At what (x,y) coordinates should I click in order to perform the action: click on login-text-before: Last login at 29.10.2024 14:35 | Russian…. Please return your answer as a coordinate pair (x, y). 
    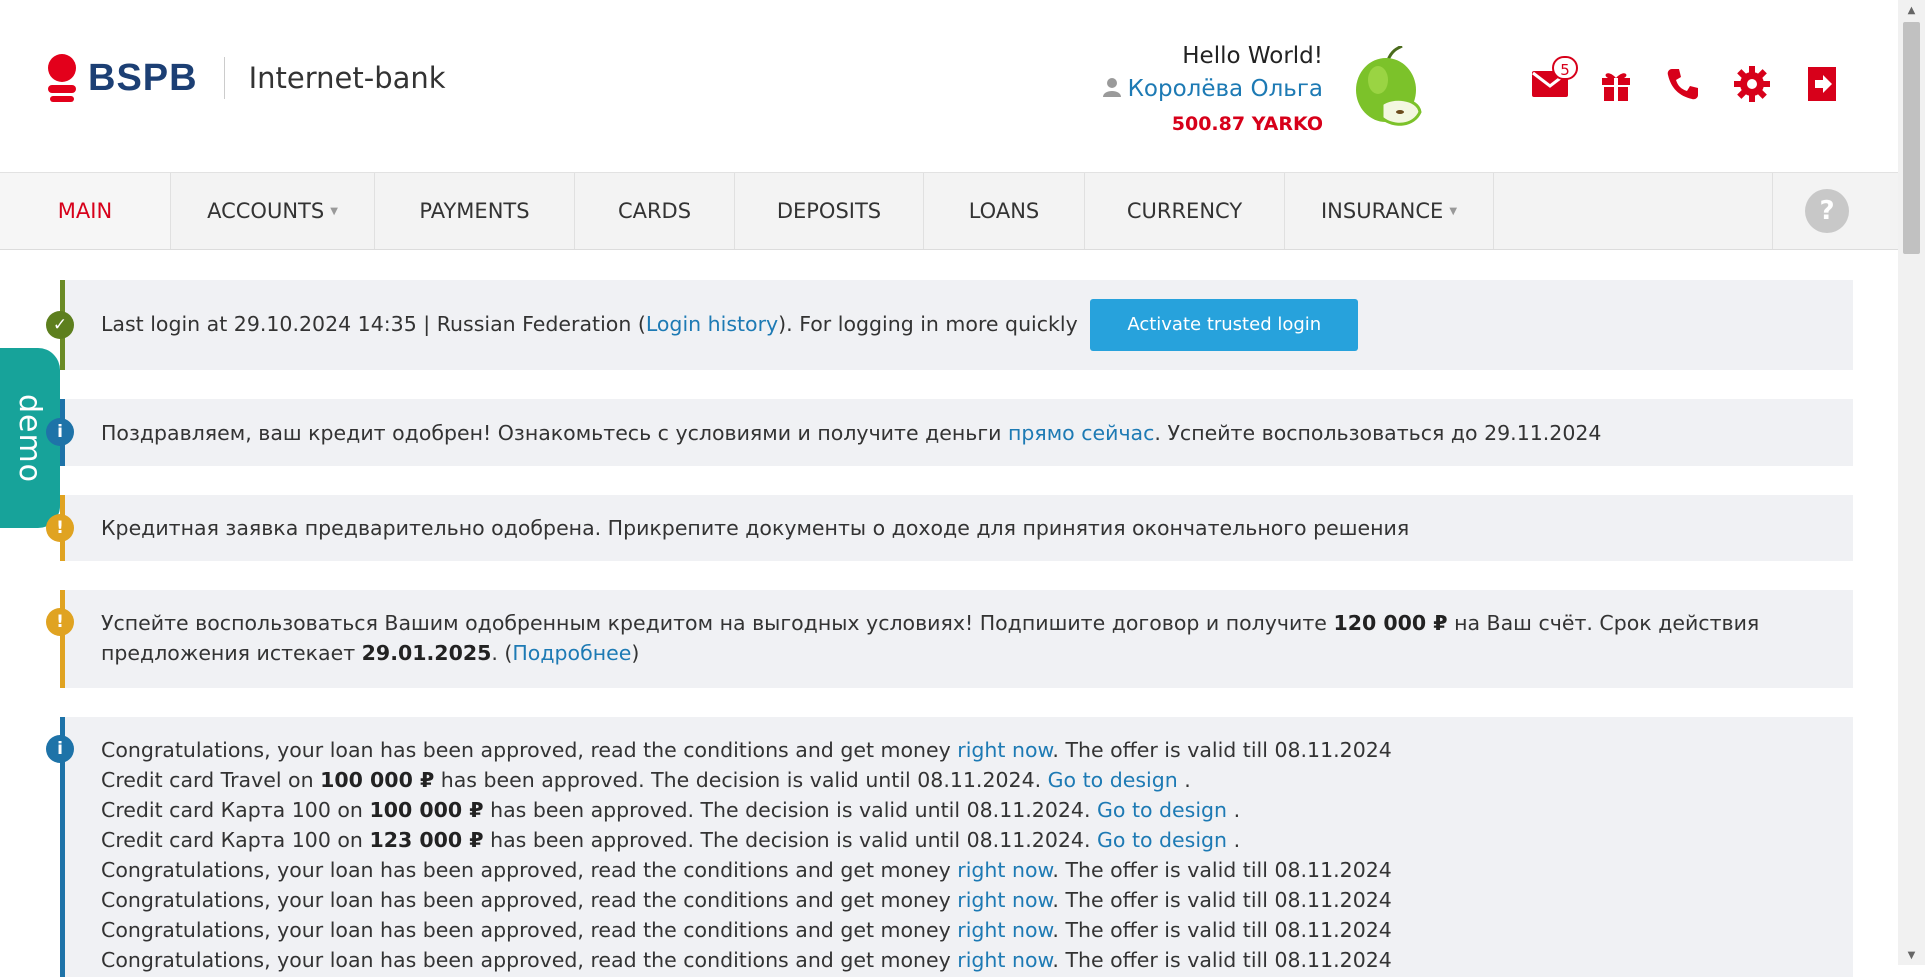
    Looking at the image, I should click on (373, 324).